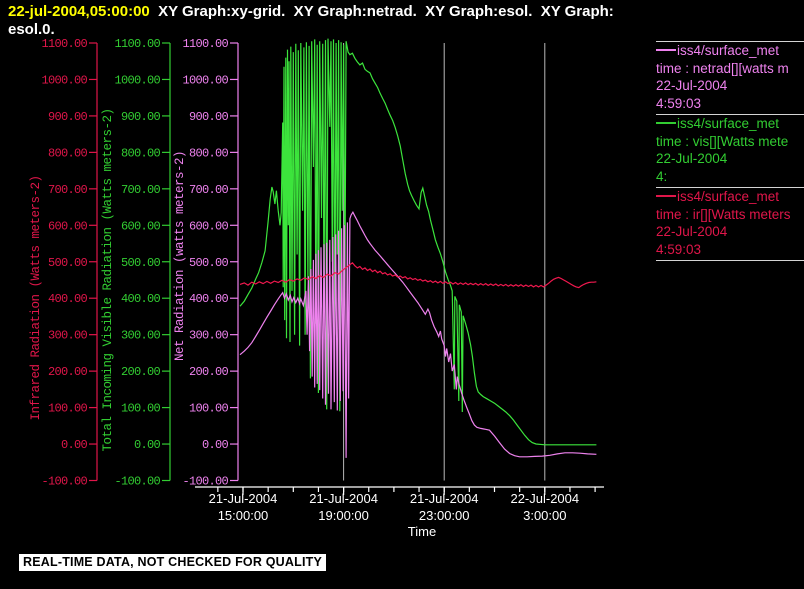  What do you see at coordinates (209, 299) in the screenshot?
I see `y-tick-label-net: 400.00` at bounding box center [209, 299].